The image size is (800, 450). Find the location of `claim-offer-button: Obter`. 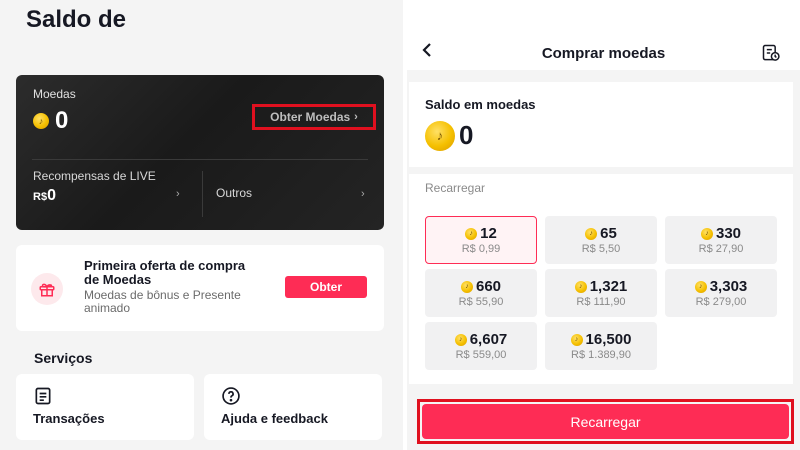

claim-offer-button: Obter is located at coordinates (326, 287).